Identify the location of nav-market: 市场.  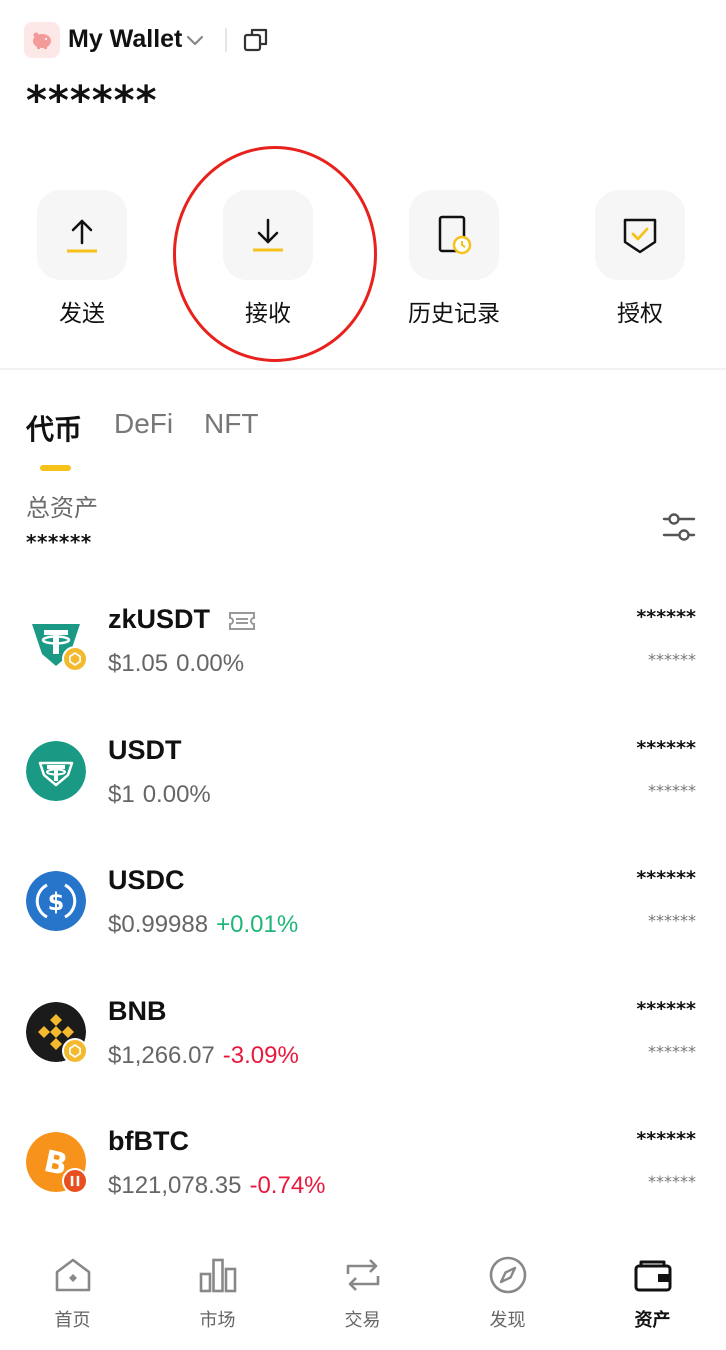
(217, 1293).